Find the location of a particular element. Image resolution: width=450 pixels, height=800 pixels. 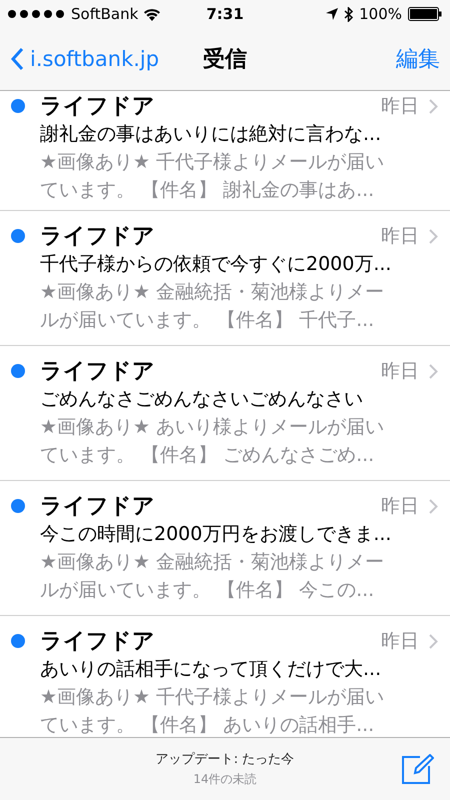

bluetooth-icon is located at coordinates (349, 14).